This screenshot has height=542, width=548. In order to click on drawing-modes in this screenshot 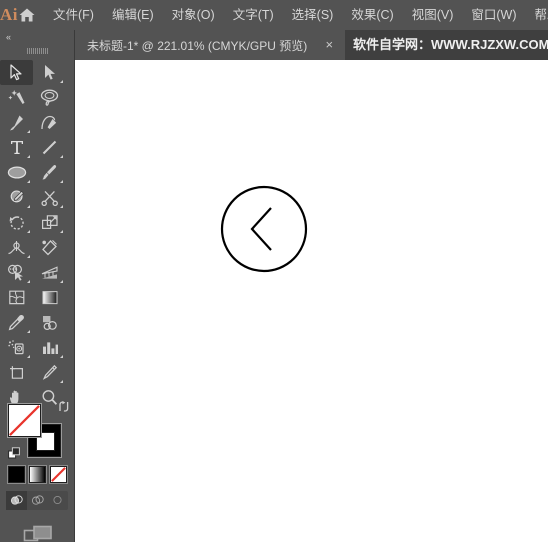, I will do `click(37, 500)`.